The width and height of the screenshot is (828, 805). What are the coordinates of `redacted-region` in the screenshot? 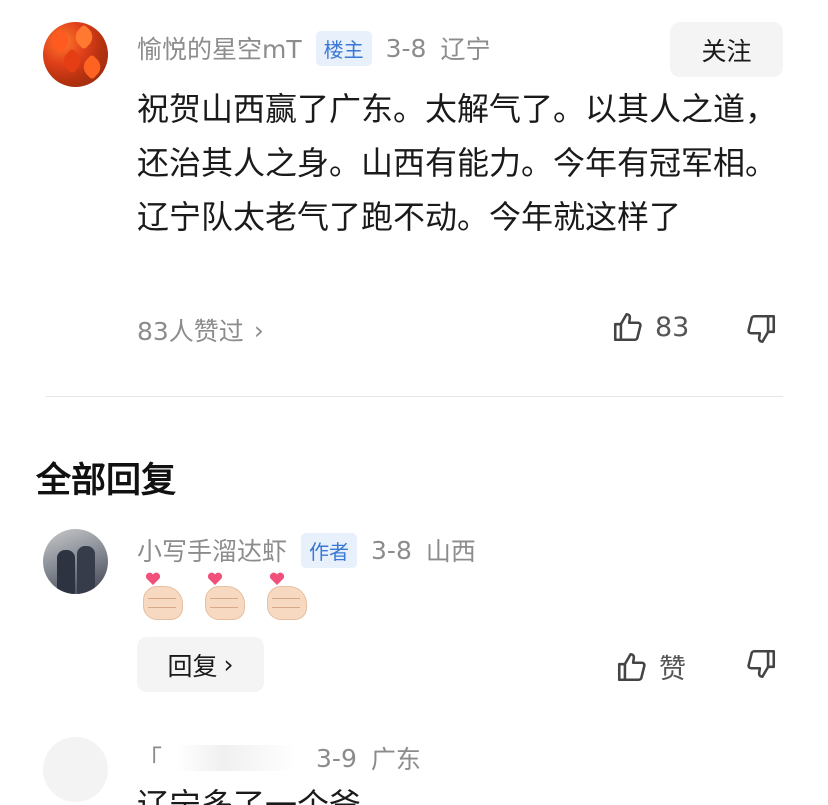 It's located at (236, 758).